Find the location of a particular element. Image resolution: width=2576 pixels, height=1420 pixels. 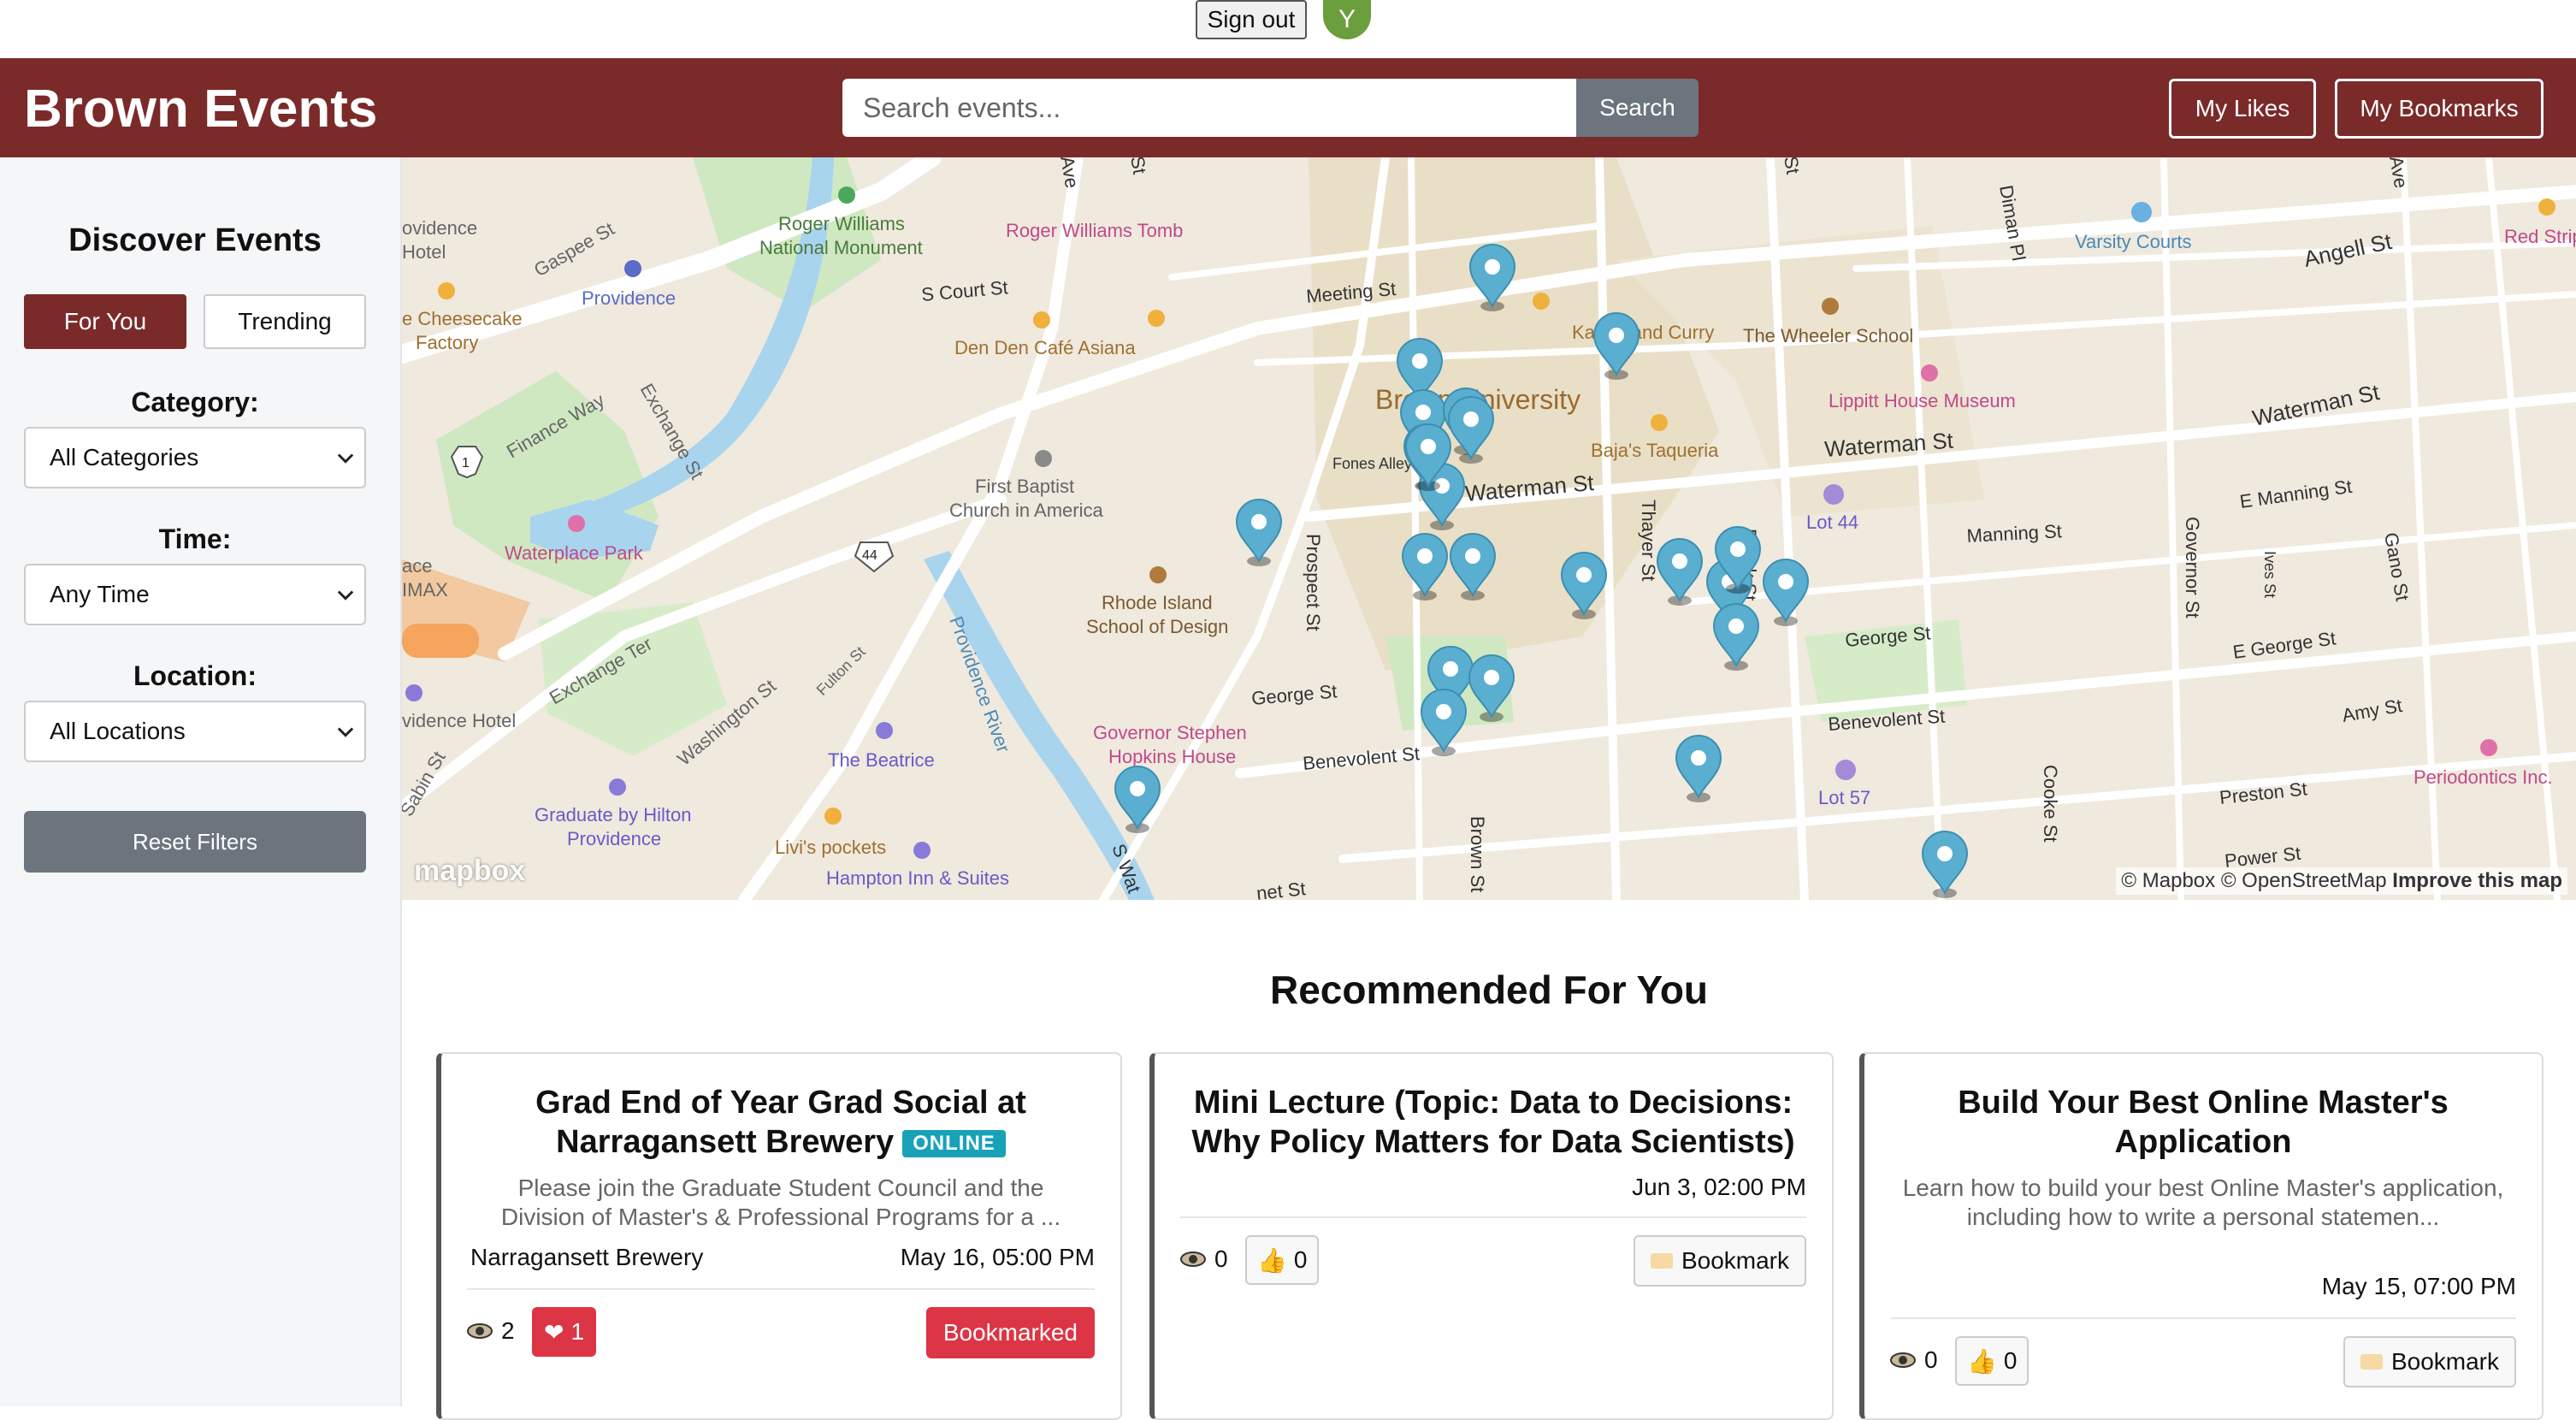

sign-out-button: Sign out is located at coordinates (1251, 19).